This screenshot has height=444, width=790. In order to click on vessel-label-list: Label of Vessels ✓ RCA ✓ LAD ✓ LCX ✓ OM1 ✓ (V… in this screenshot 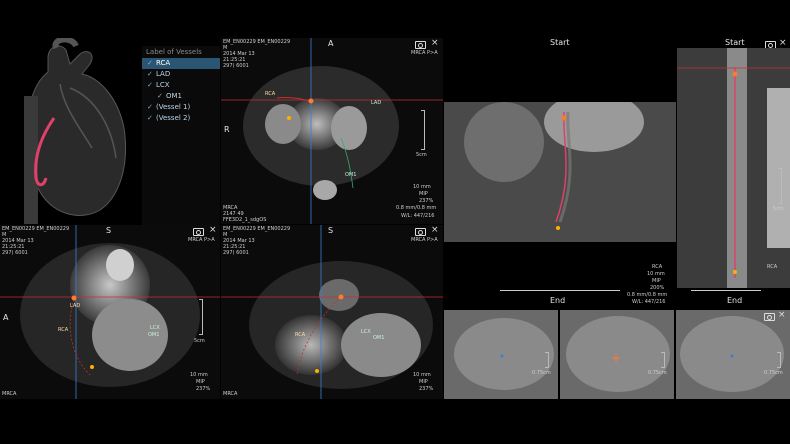, I will do `click(181, 136)`.